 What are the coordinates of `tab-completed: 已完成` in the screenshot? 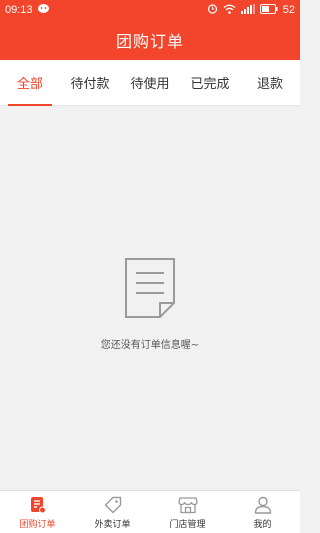 It's located at (210, 82).